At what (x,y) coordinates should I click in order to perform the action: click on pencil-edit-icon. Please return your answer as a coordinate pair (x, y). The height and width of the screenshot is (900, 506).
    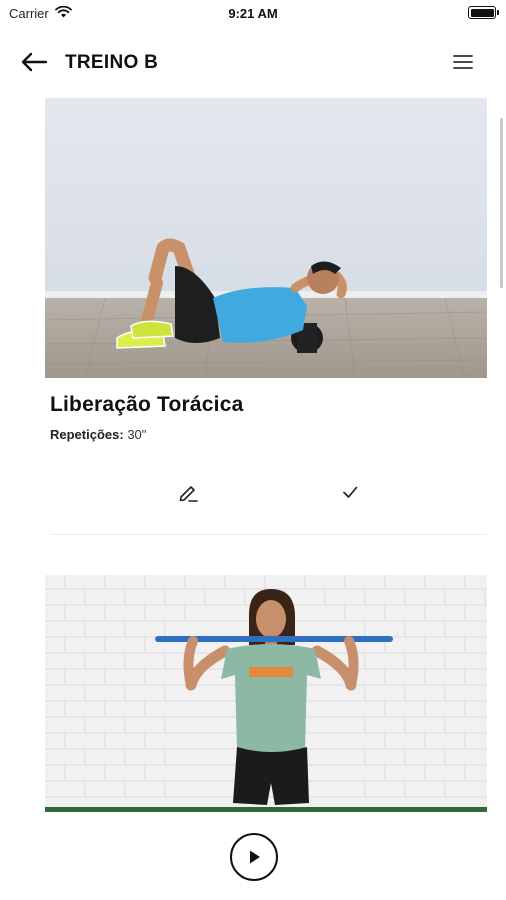
    Looking at the image, I should click on (188, 494).